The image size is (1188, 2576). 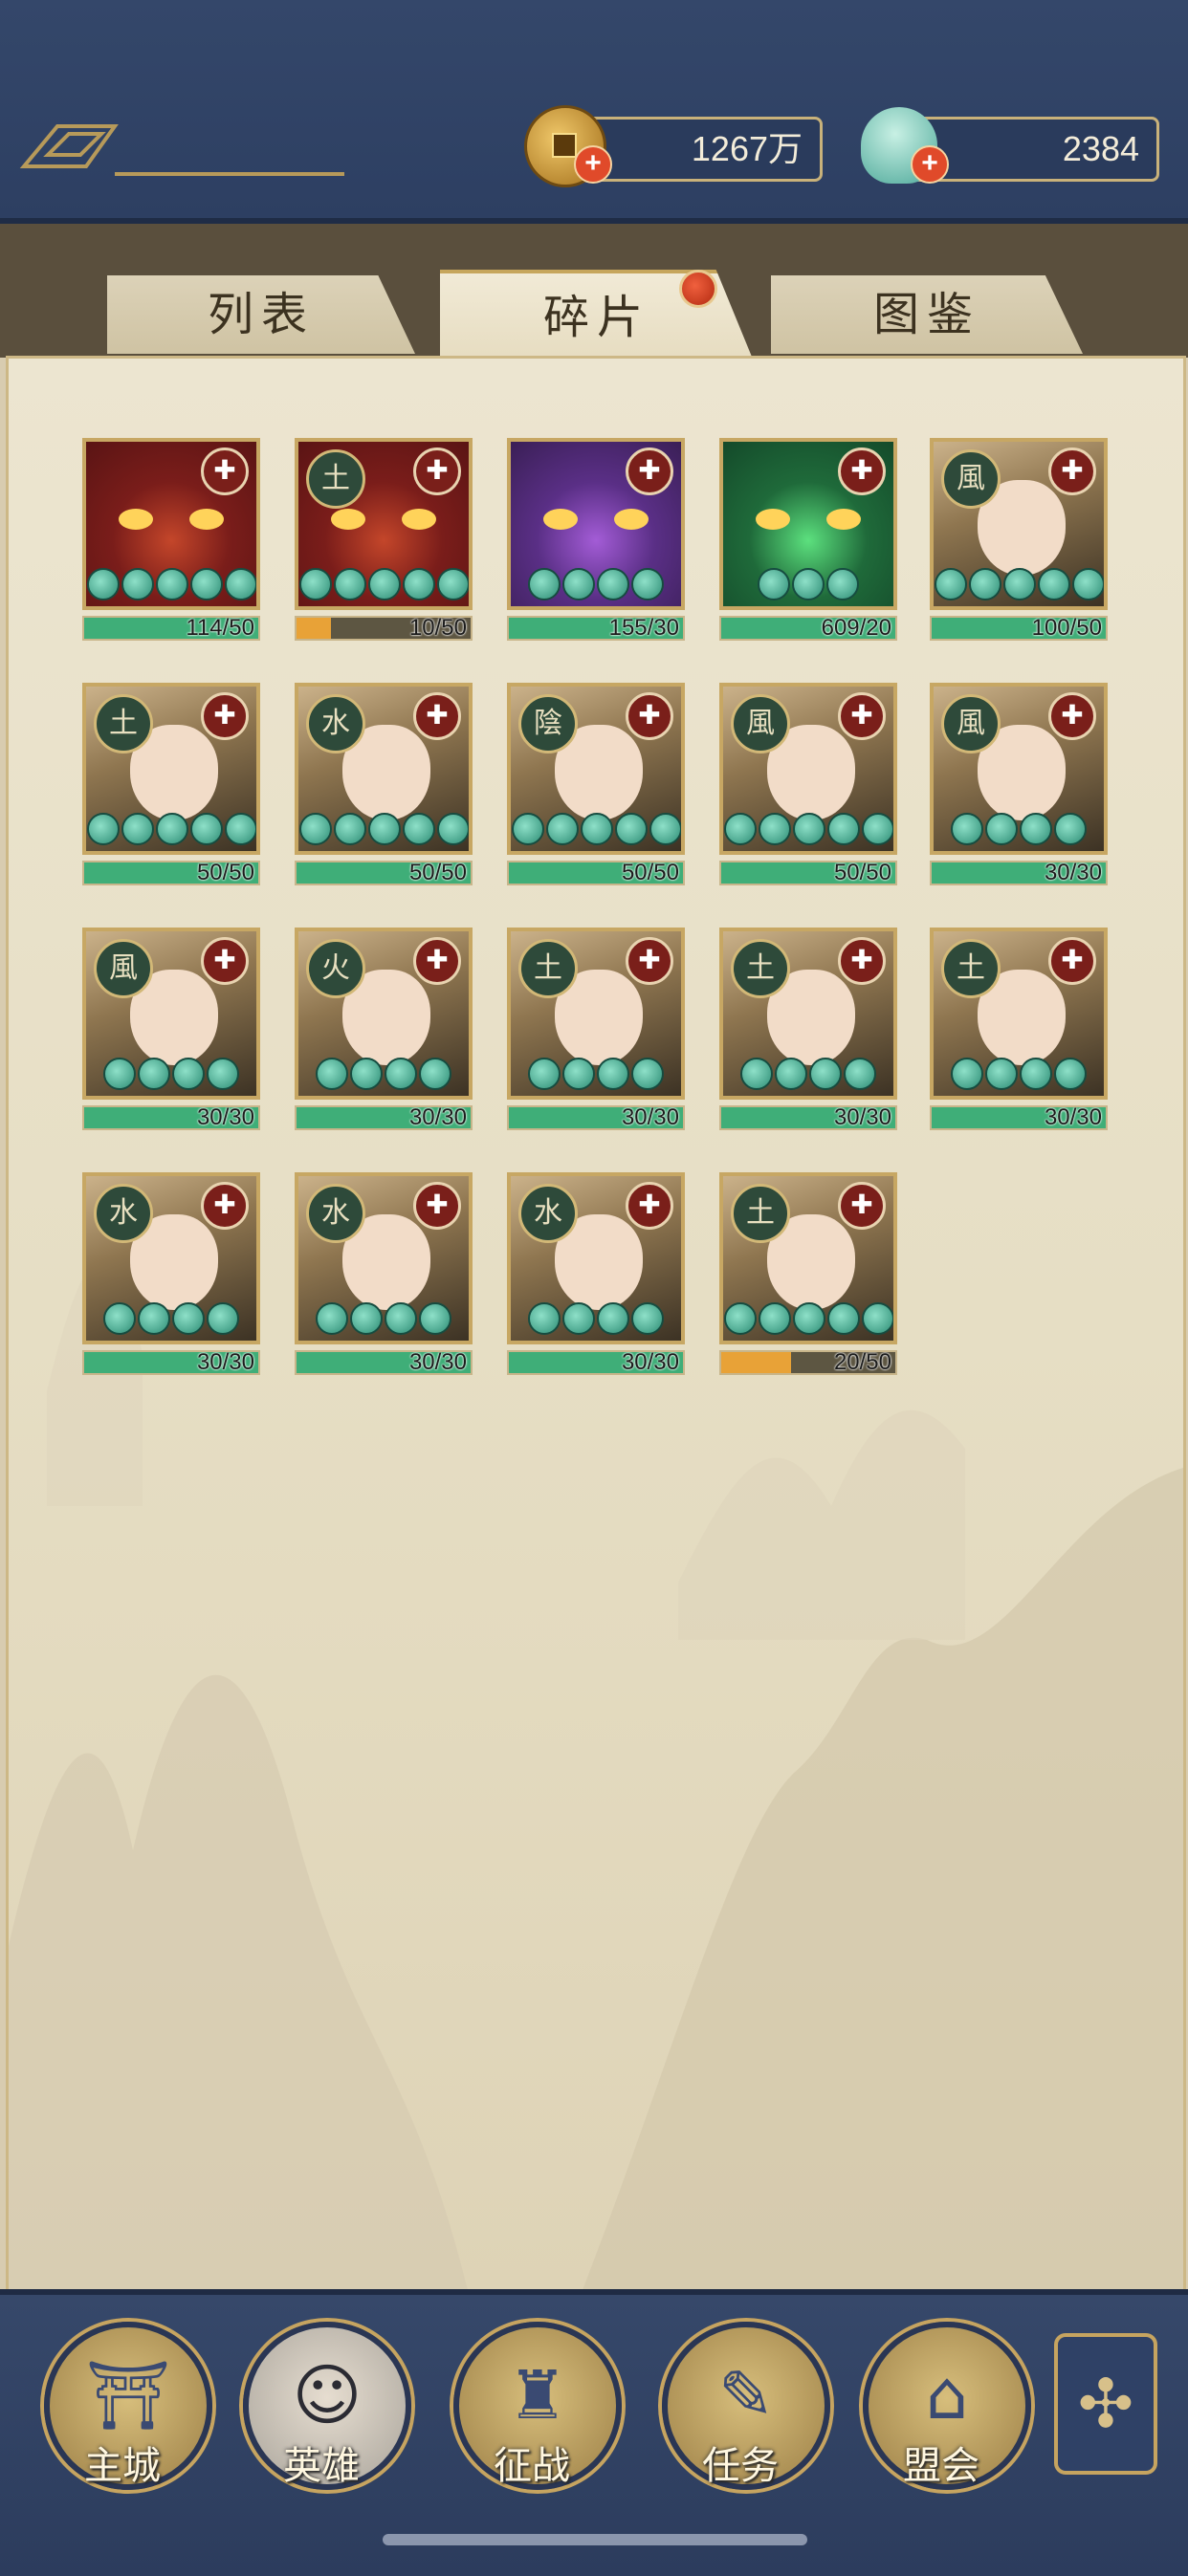 What do you see at coordinates (740, 2466) in the screenshot?
I see `nav-tasks-label: 任务` at bounding box center [740, 2466].